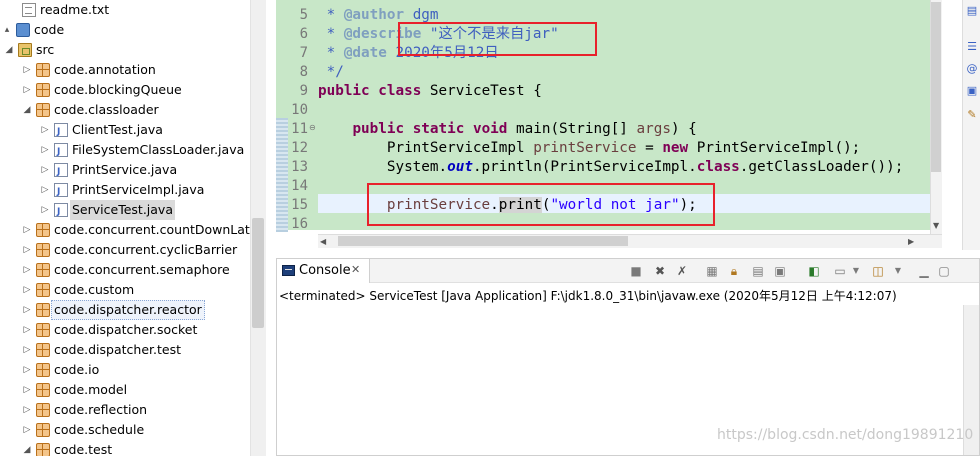 Image resolution: width=980 pixels, height=456 pixels. What do you see at coordinates (303, 53) in the screenshot?
I see `line-number: 7` at bounding box center [303, 53].